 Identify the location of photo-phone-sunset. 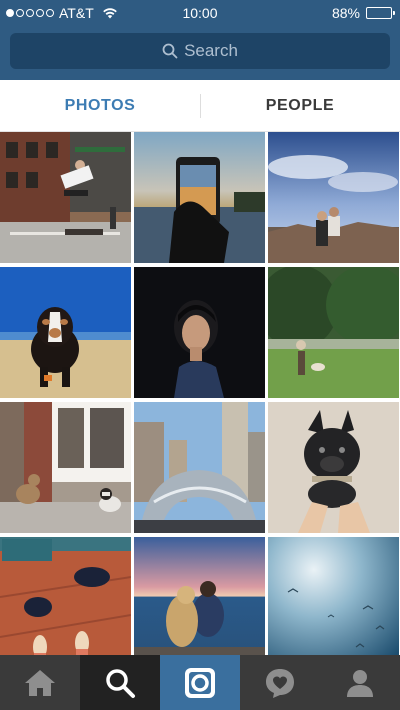
(199, 197).